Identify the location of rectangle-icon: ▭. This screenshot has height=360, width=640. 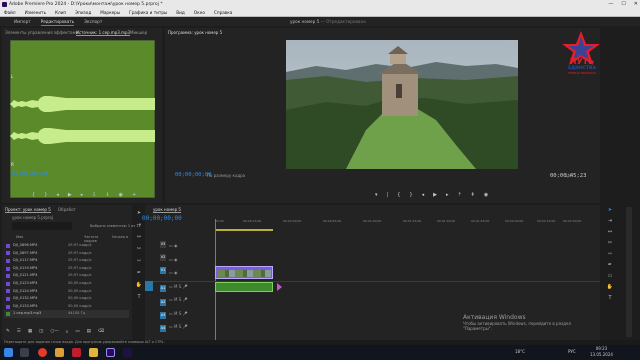
(610, 276).